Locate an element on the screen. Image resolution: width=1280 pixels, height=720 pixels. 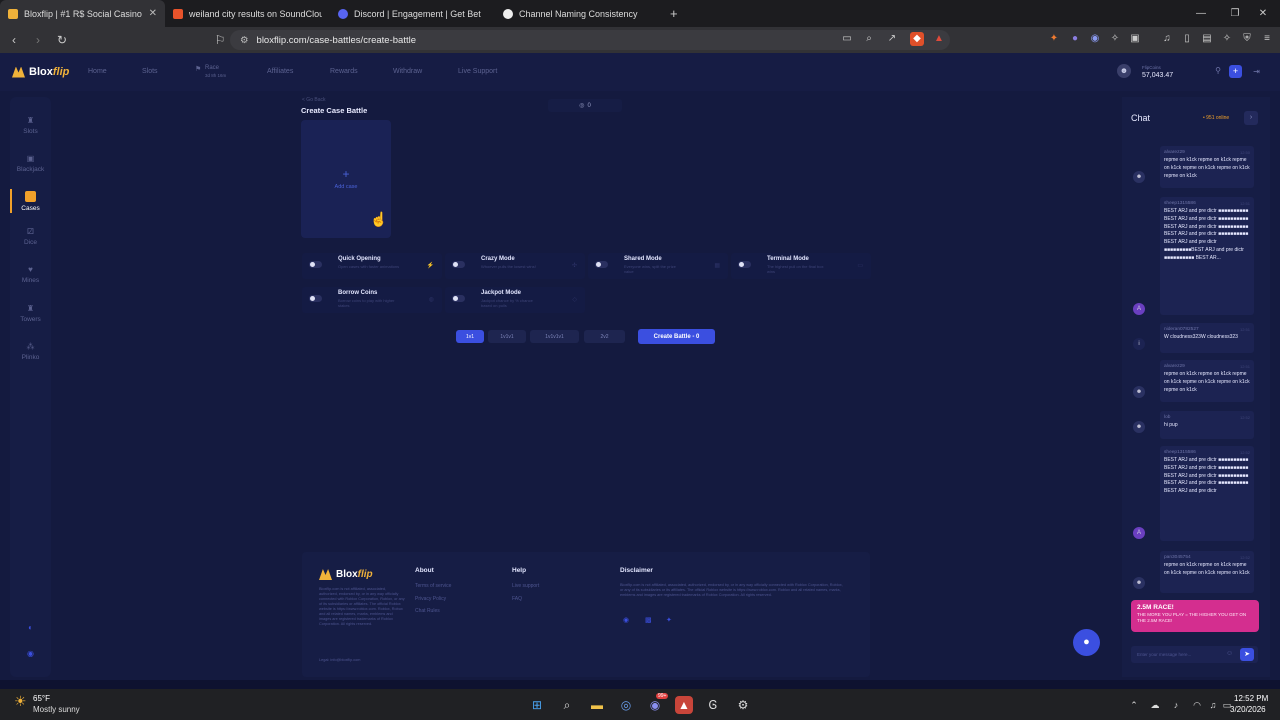
search-icon: ⌕ is located at coordinates (567, 705).